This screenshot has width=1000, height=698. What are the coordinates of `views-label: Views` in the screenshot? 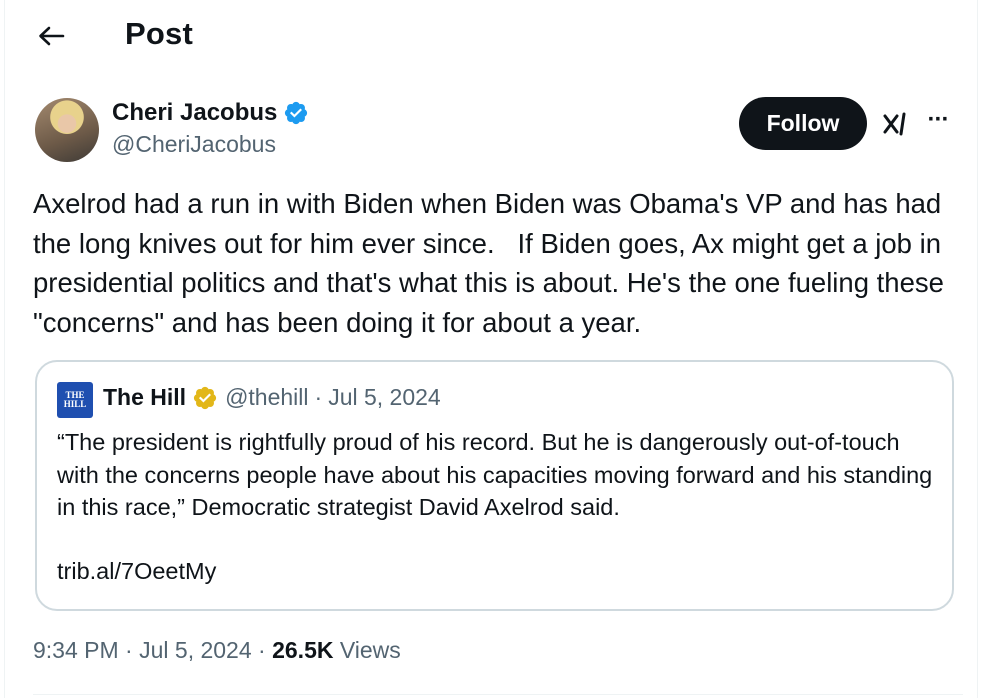 It's located at (370, 650).